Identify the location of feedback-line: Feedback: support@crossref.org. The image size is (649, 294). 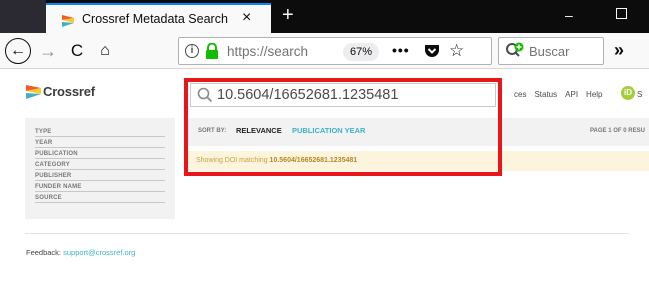
(80, 252).